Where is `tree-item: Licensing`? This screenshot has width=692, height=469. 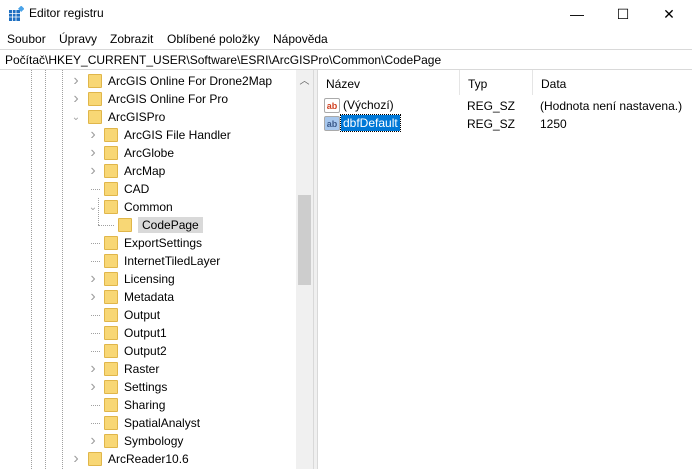
tree-item: Licensing is located at coordinates (139, 279).